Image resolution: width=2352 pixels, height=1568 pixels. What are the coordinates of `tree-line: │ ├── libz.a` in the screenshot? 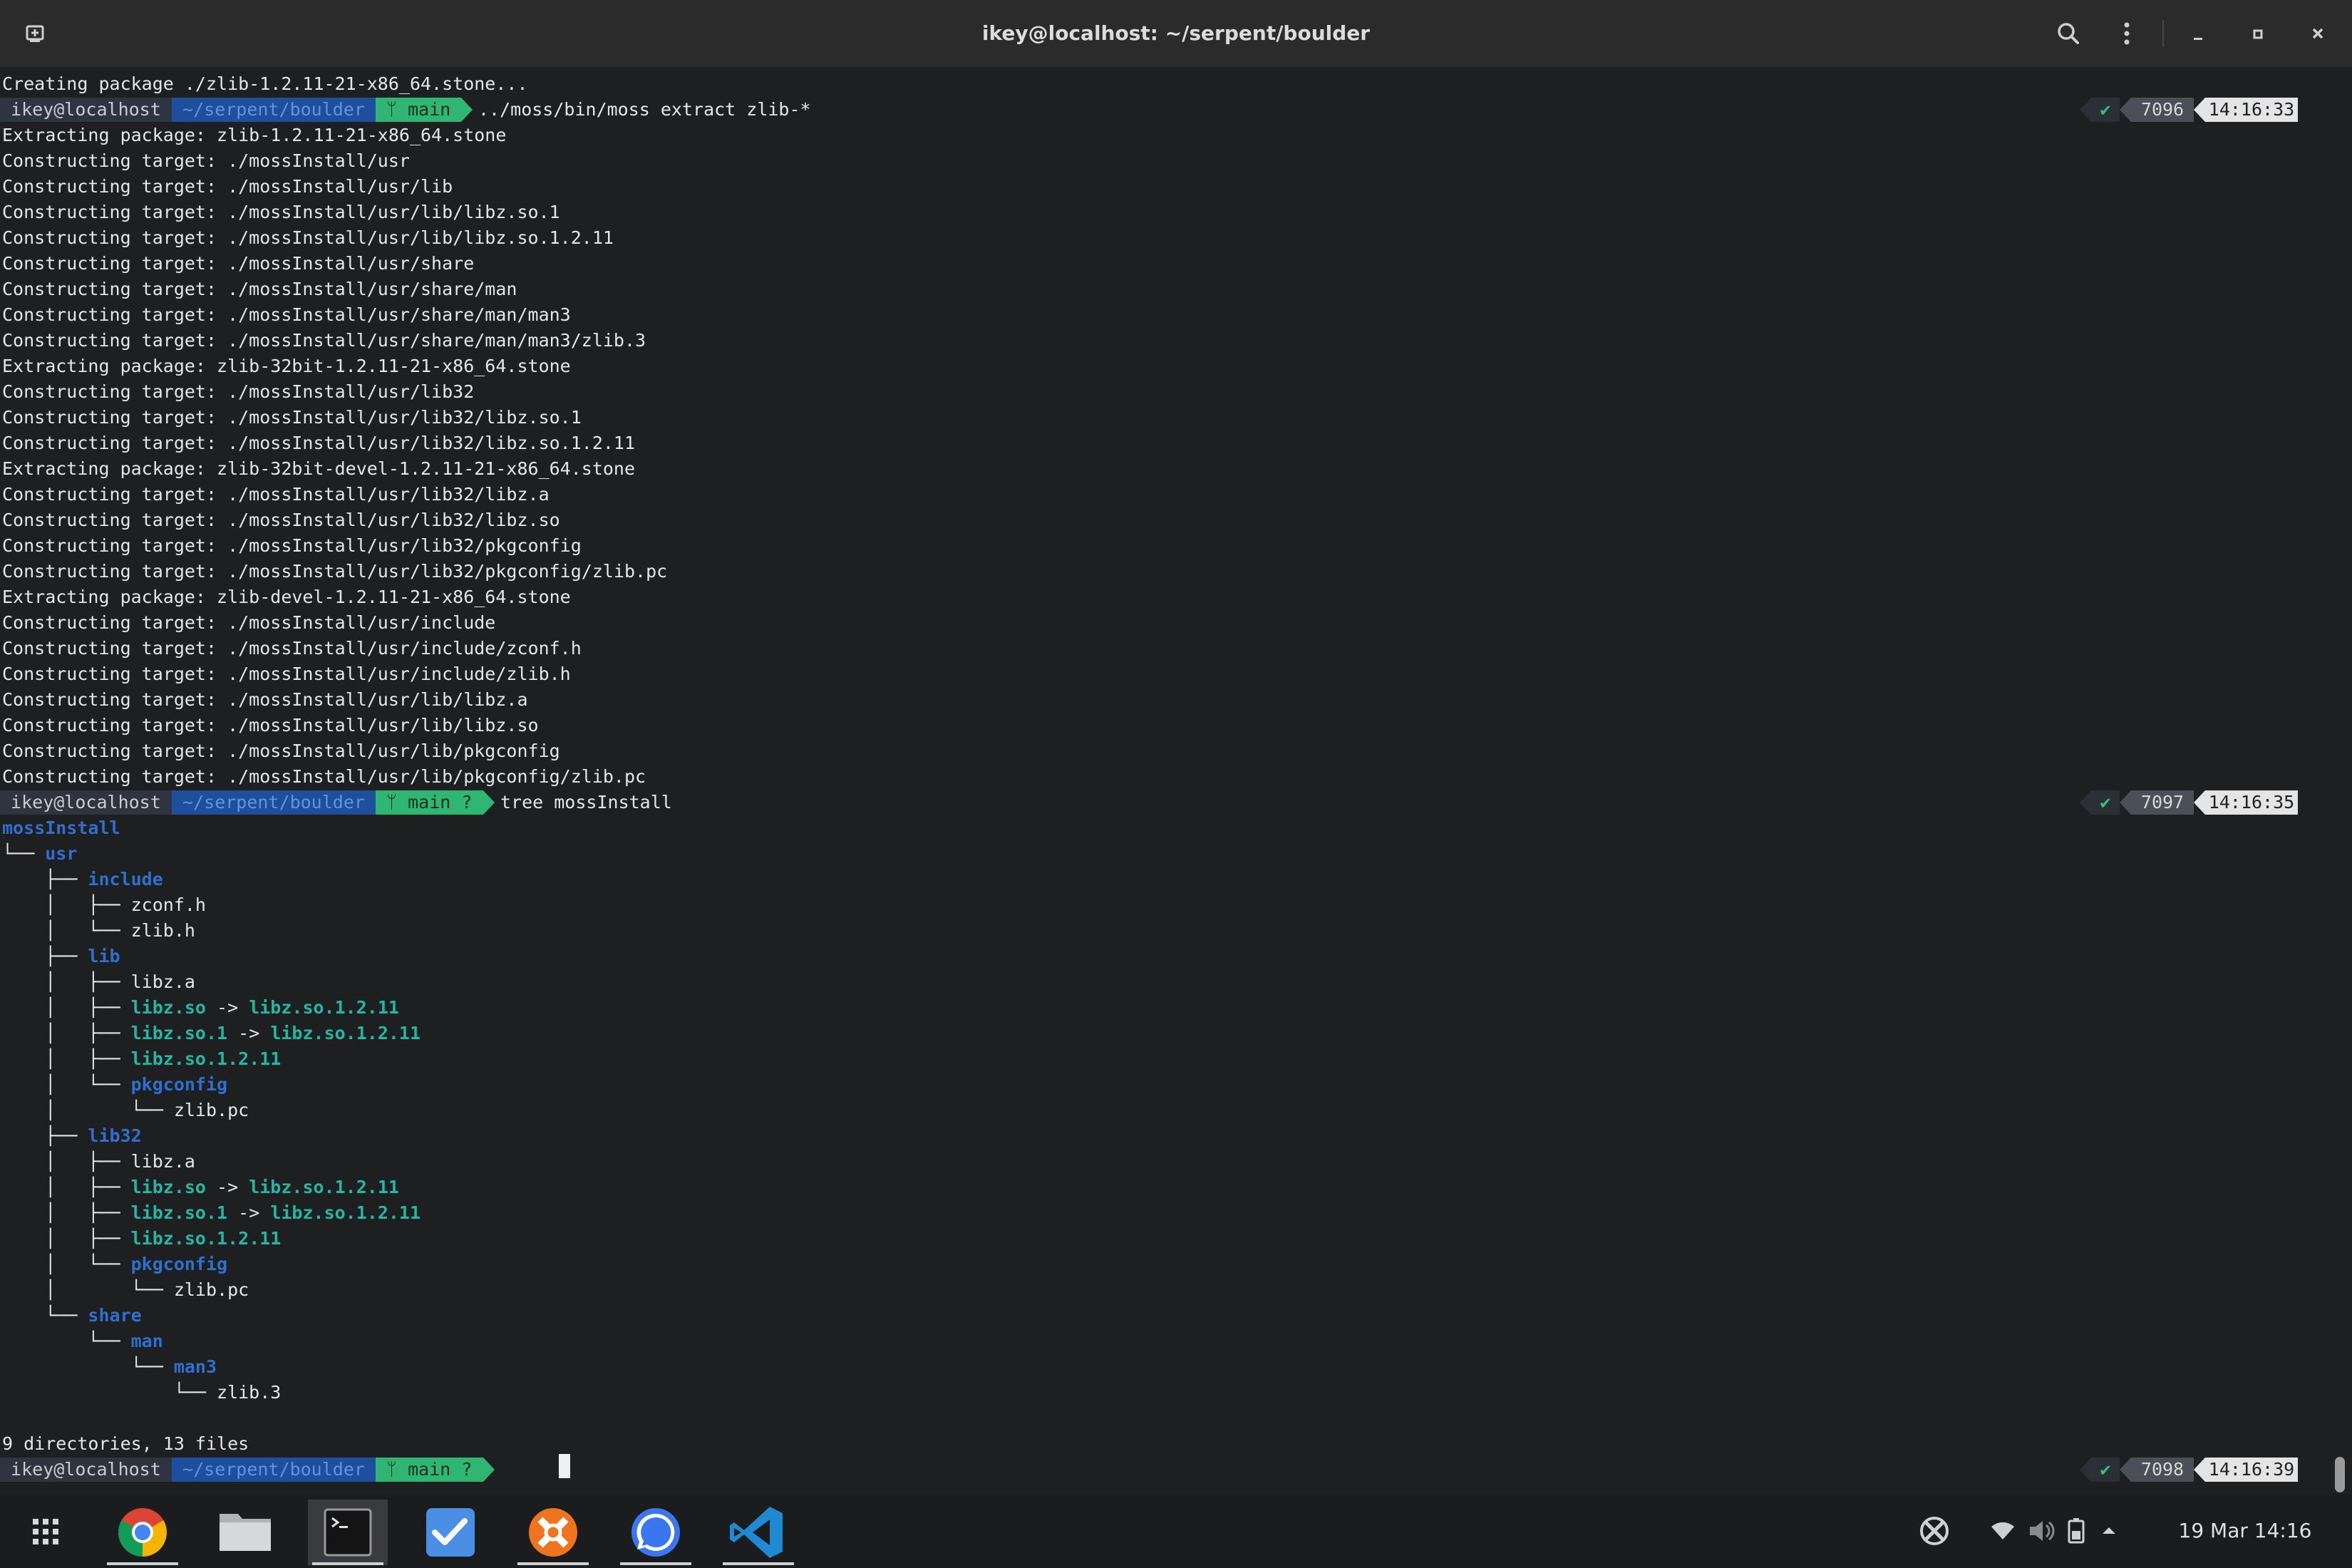 It's located at (99, 1162).